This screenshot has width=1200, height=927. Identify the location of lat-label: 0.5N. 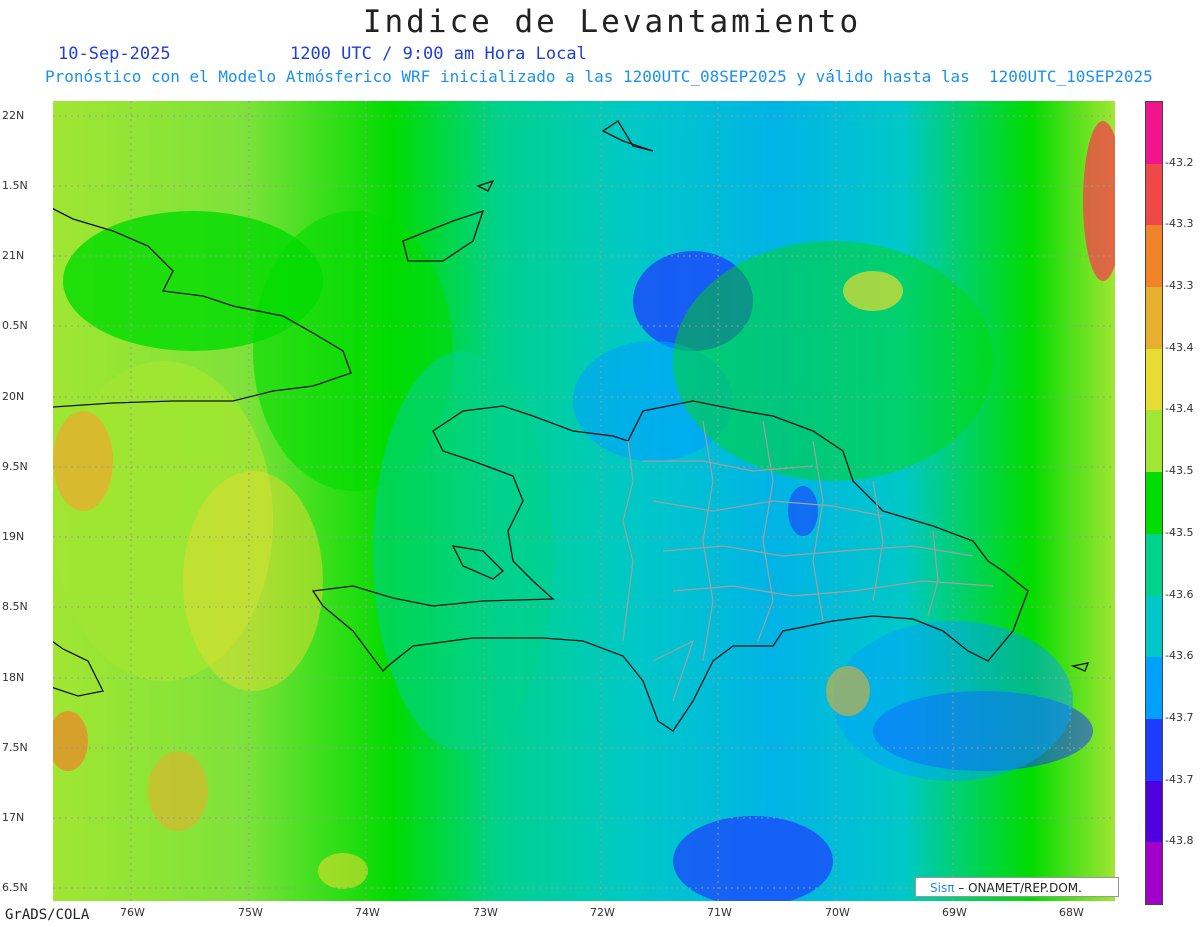
(15, 325).